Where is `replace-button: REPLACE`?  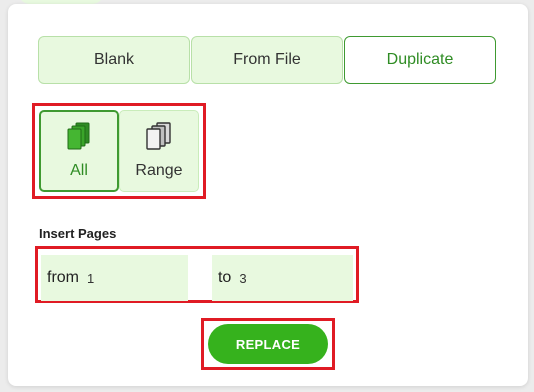 replace-button: REPLACE is located at coordinates (268, 344).